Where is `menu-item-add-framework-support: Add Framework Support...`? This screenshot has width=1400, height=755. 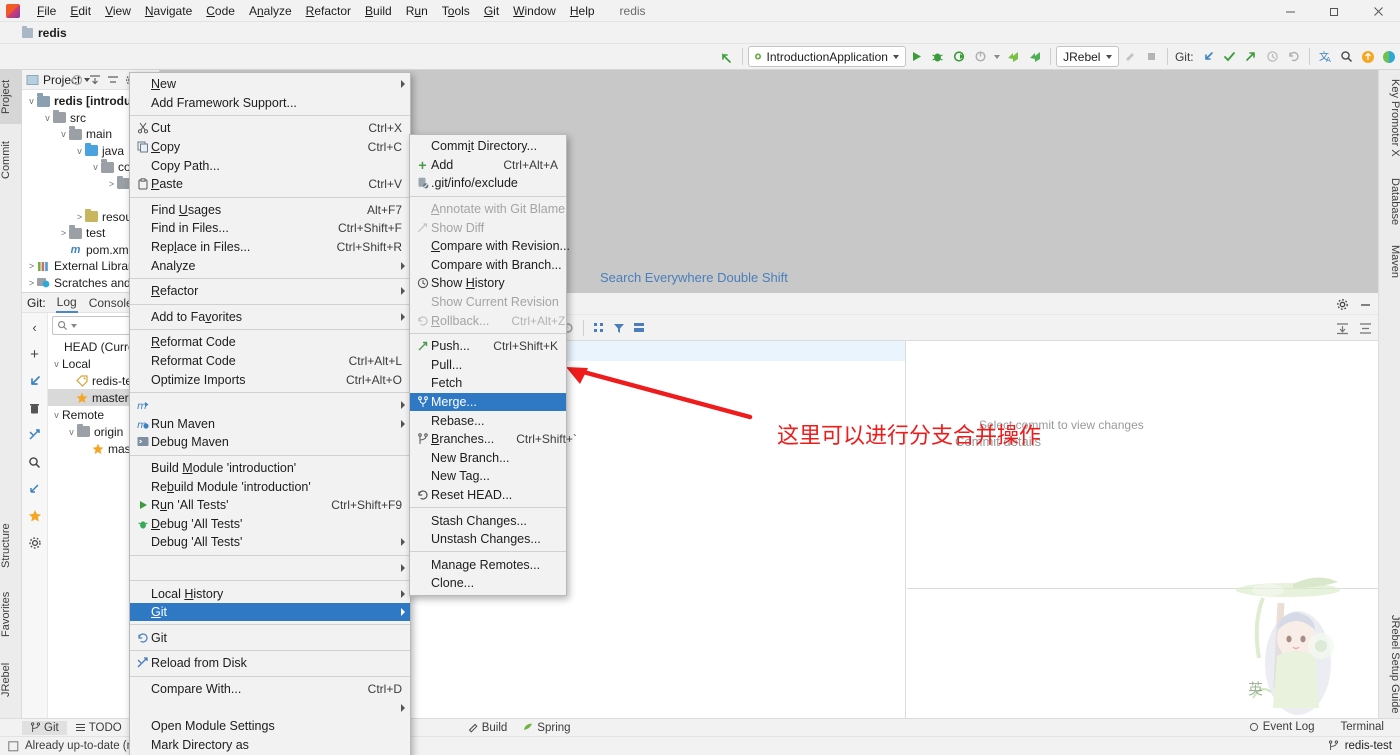 menu-item-add-framework-support: Add Framework Support... is located at coordinates (270, 103).